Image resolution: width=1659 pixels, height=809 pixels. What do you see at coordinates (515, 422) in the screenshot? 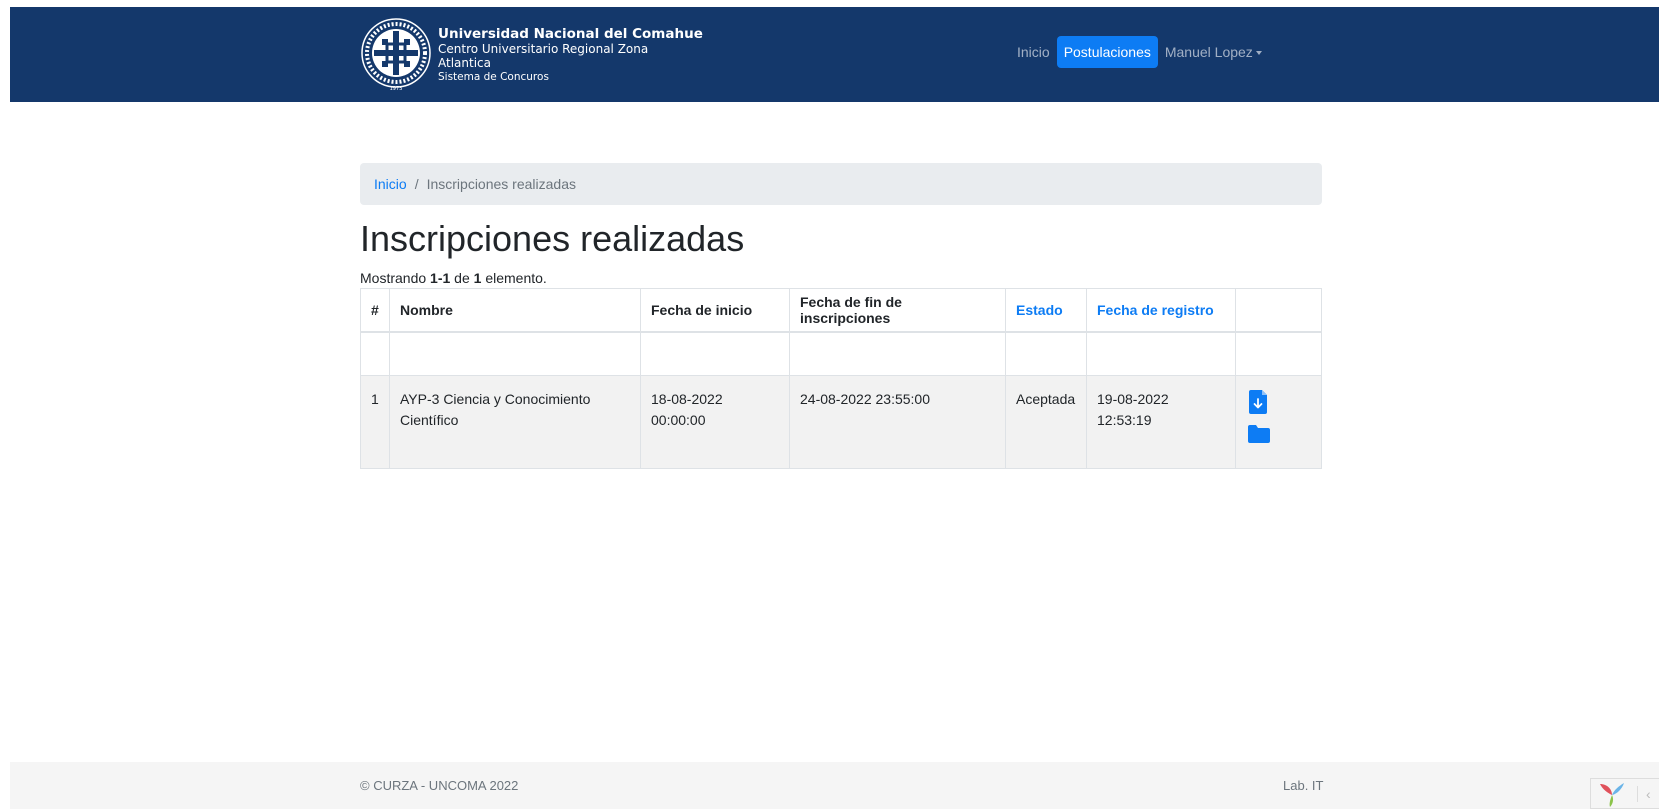
I see `cell-nombre: AYP-3 Ciencia y Conocimiento Científico` at bounding box center [515, 422].